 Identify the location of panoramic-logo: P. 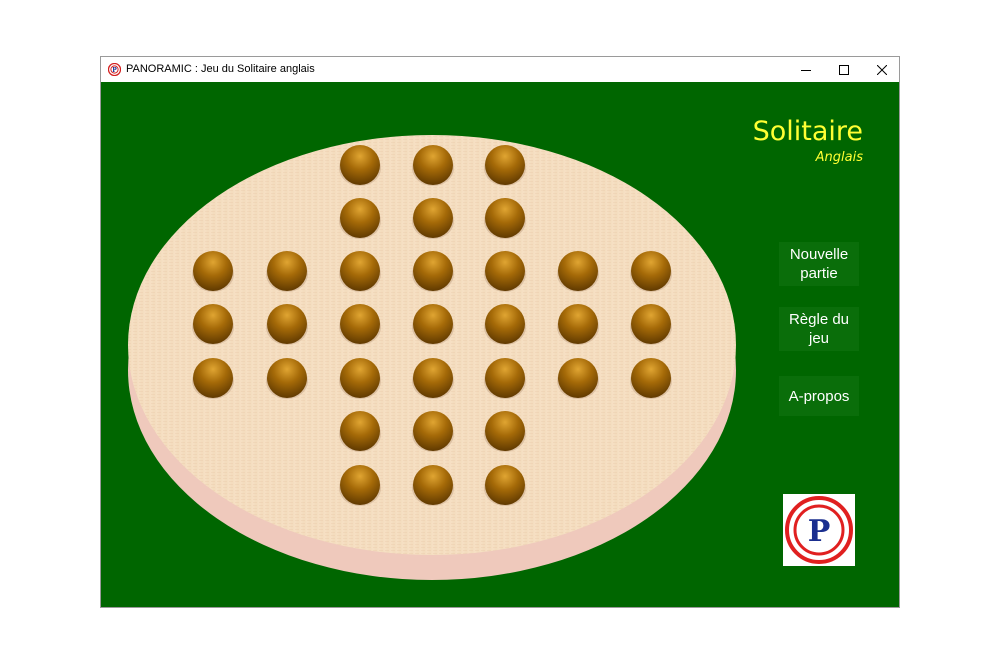
(819, 530).